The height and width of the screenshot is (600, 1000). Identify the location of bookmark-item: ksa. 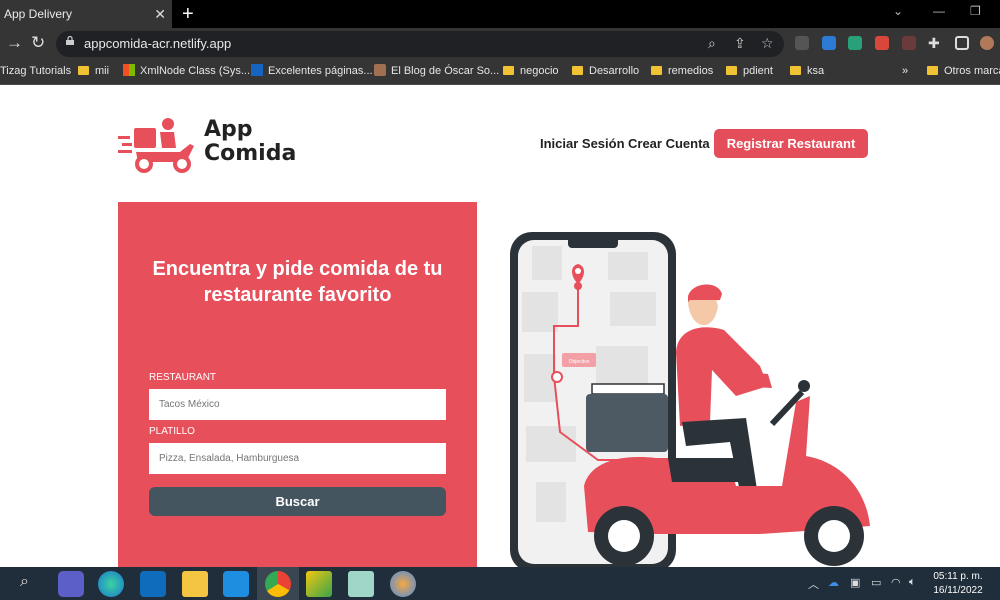
(807, 72).